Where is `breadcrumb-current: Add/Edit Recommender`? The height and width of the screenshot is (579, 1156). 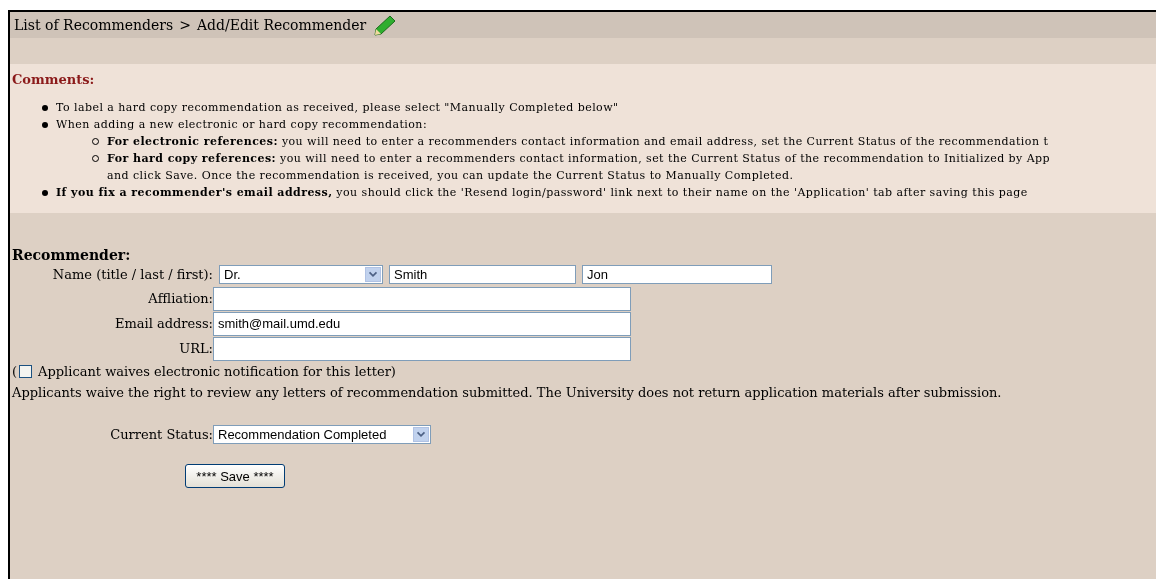 breadcrumb-current: Add/Edit Recommender is located at coordinates (281, 25).